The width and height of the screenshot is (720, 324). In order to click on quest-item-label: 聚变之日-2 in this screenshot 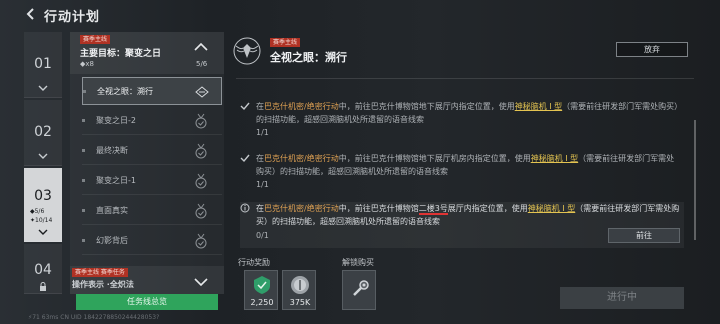, I will do `click(116, 120)`.